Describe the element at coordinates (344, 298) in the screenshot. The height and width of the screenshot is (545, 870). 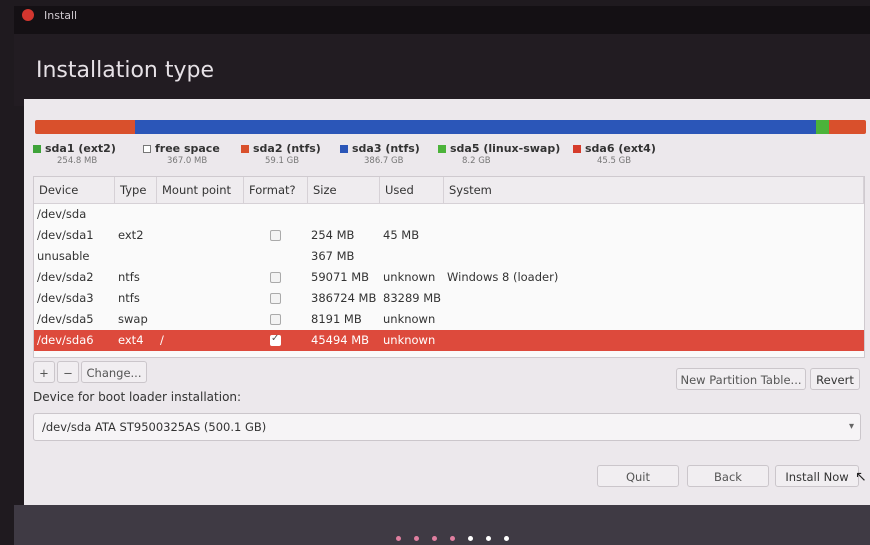
I see `cell-size: 386724 MB` at that location.